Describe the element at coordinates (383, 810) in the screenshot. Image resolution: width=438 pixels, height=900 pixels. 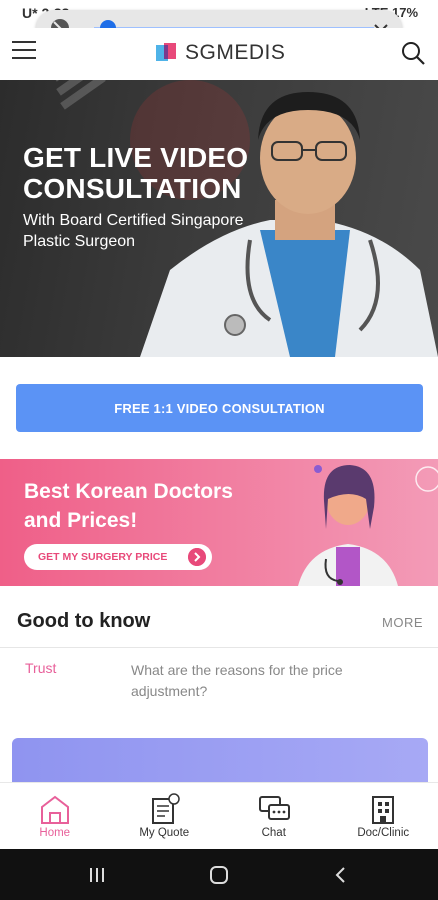
I see `clinic-icon` at that location.